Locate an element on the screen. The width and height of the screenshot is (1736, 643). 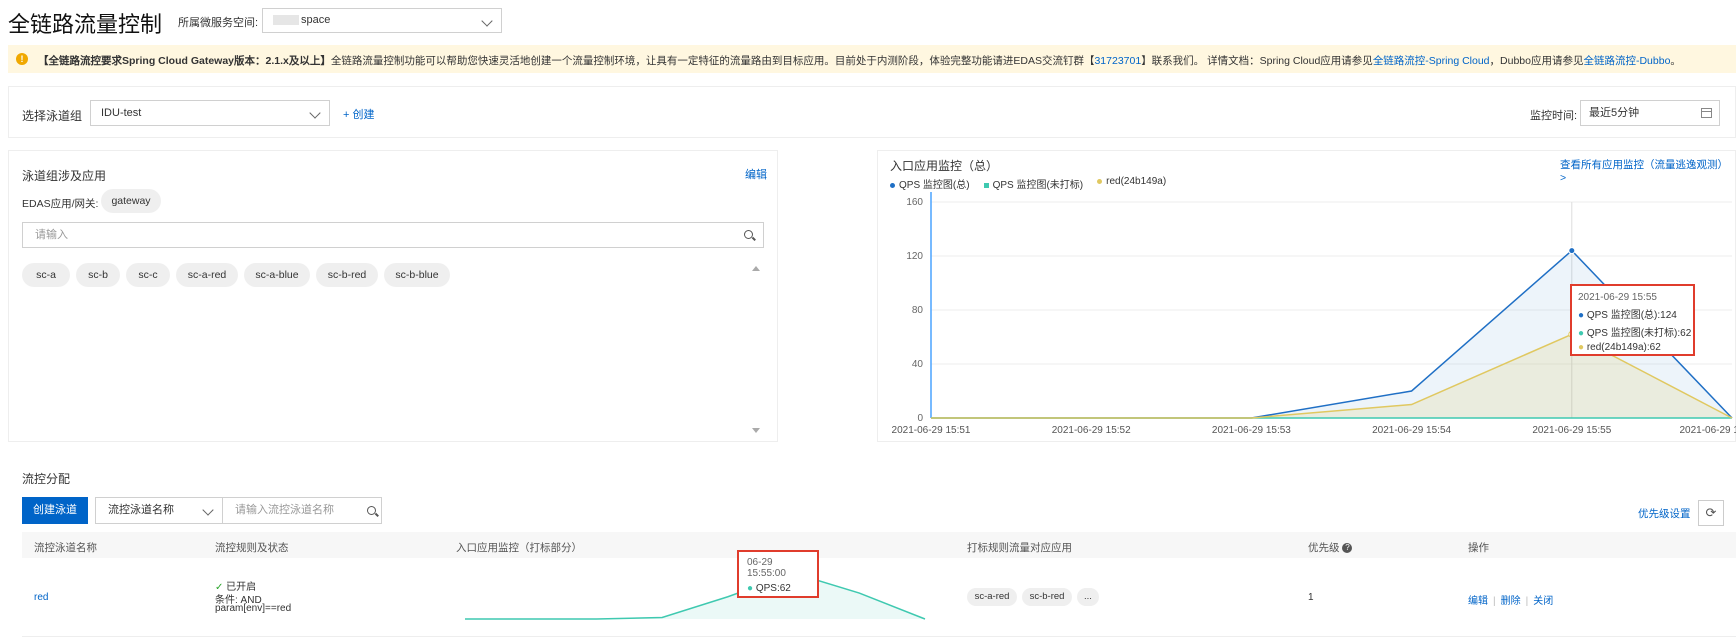
delete-lane-link: 删除 is located at coordinates (1511, 601).